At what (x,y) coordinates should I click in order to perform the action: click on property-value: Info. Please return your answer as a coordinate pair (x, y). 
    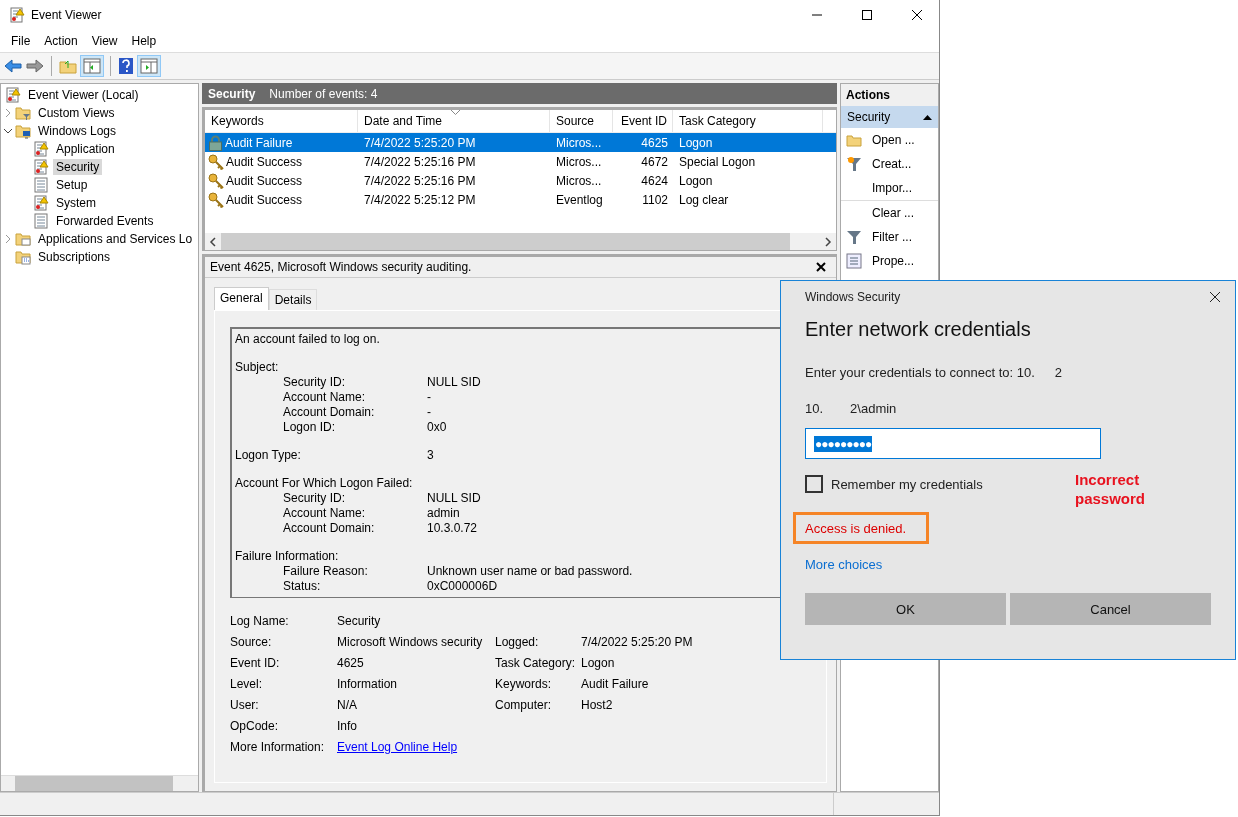
    Looking at the image, I should click on (347, 725).